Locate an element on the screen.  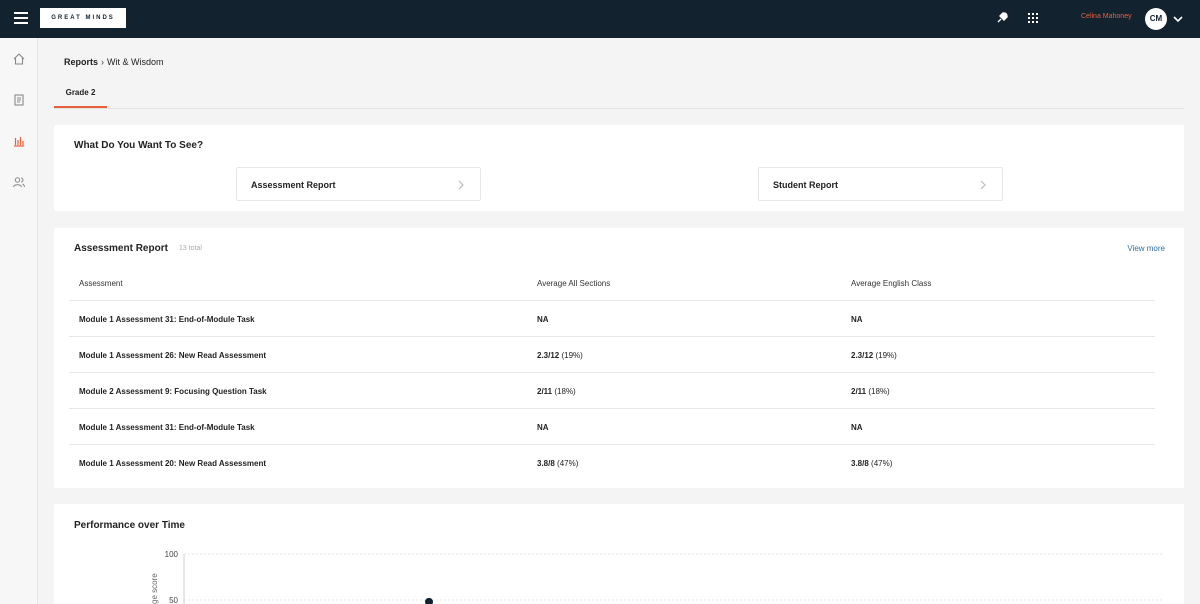
user-name: Celina Mahoney is located at coordinates (1106, 16).